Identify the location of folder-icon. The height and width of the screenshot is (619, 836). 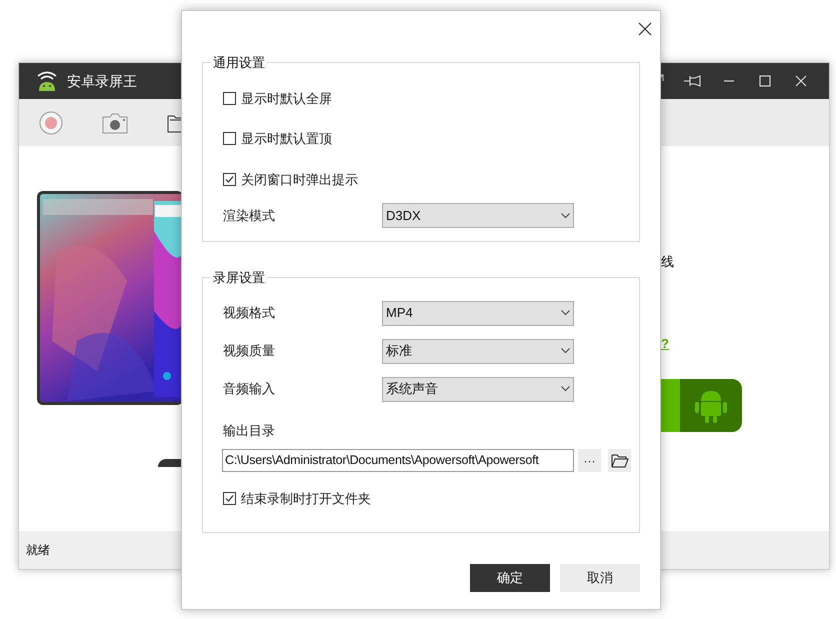
(619, 460).